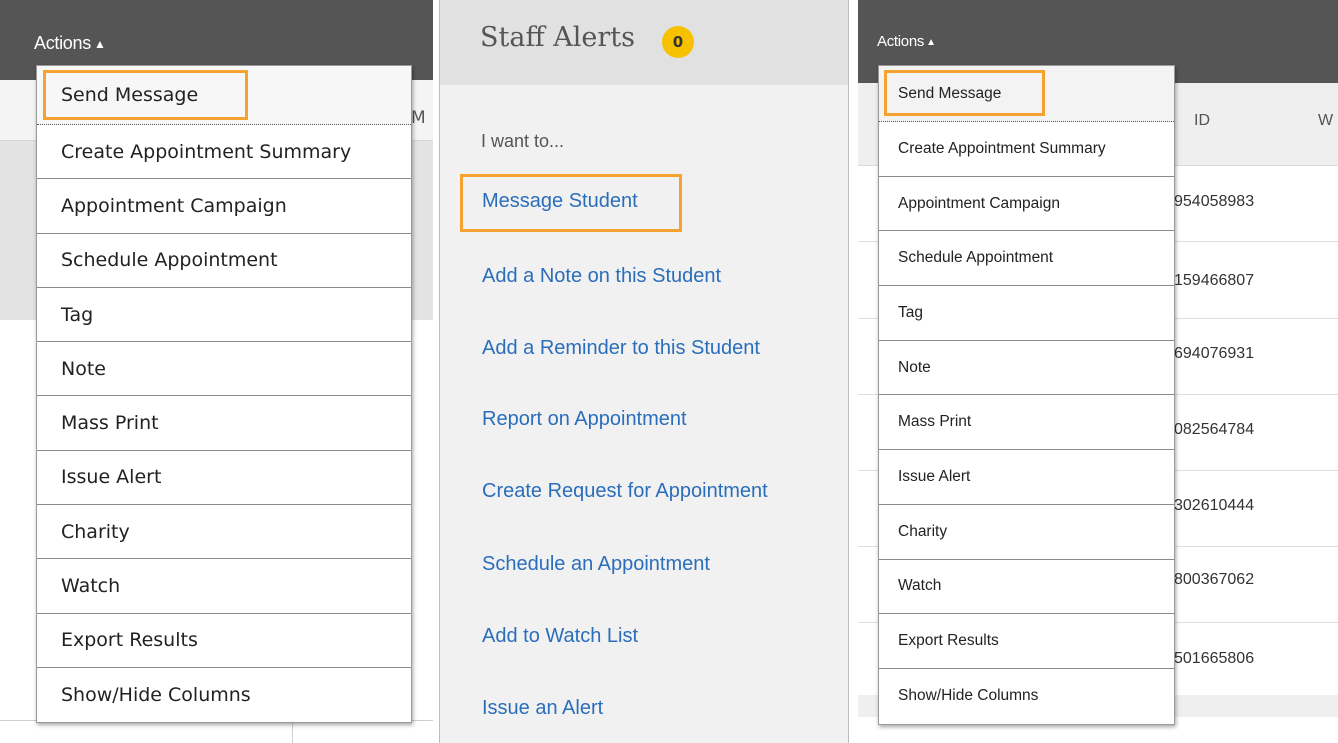 The image size is (1338, 743). Describe the element at coordinates (678, 42) in the screenshot. I see `alert-count-badge: 0` at that location.